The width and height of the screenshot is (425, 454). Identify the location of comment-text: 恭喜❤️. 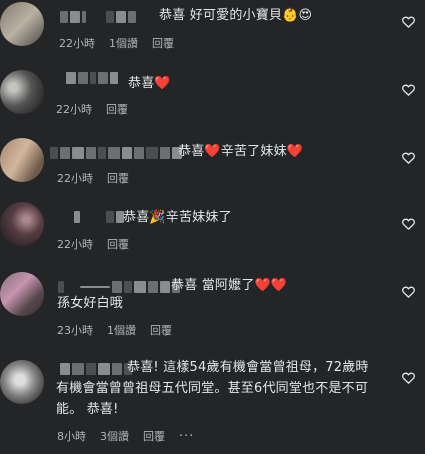
(149, 83).